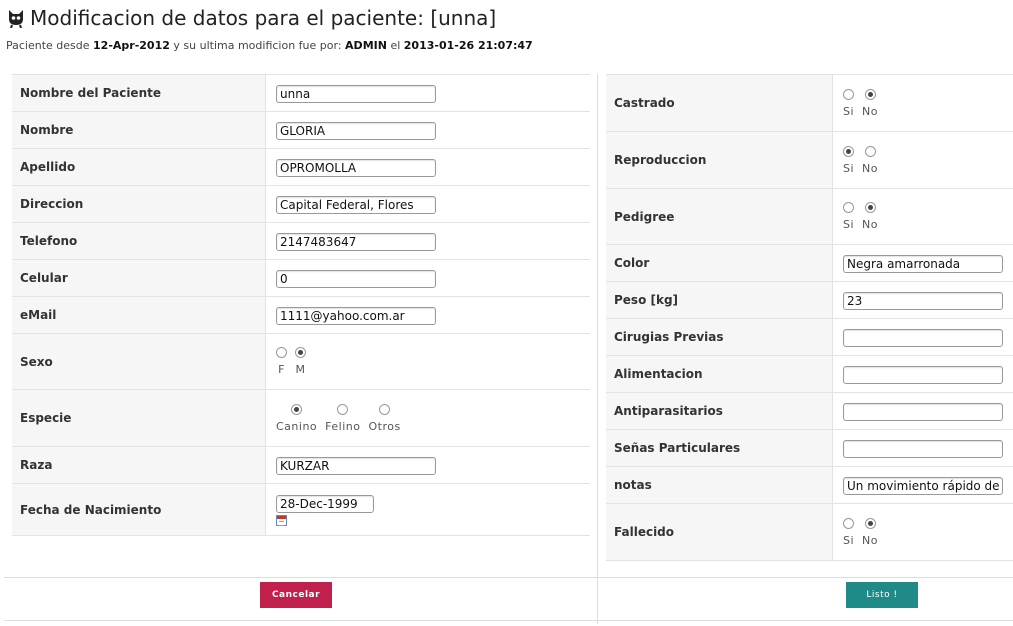  Describe the element at coordinates (356, 168) in the screenshot. I see `apellido-input` at that location.